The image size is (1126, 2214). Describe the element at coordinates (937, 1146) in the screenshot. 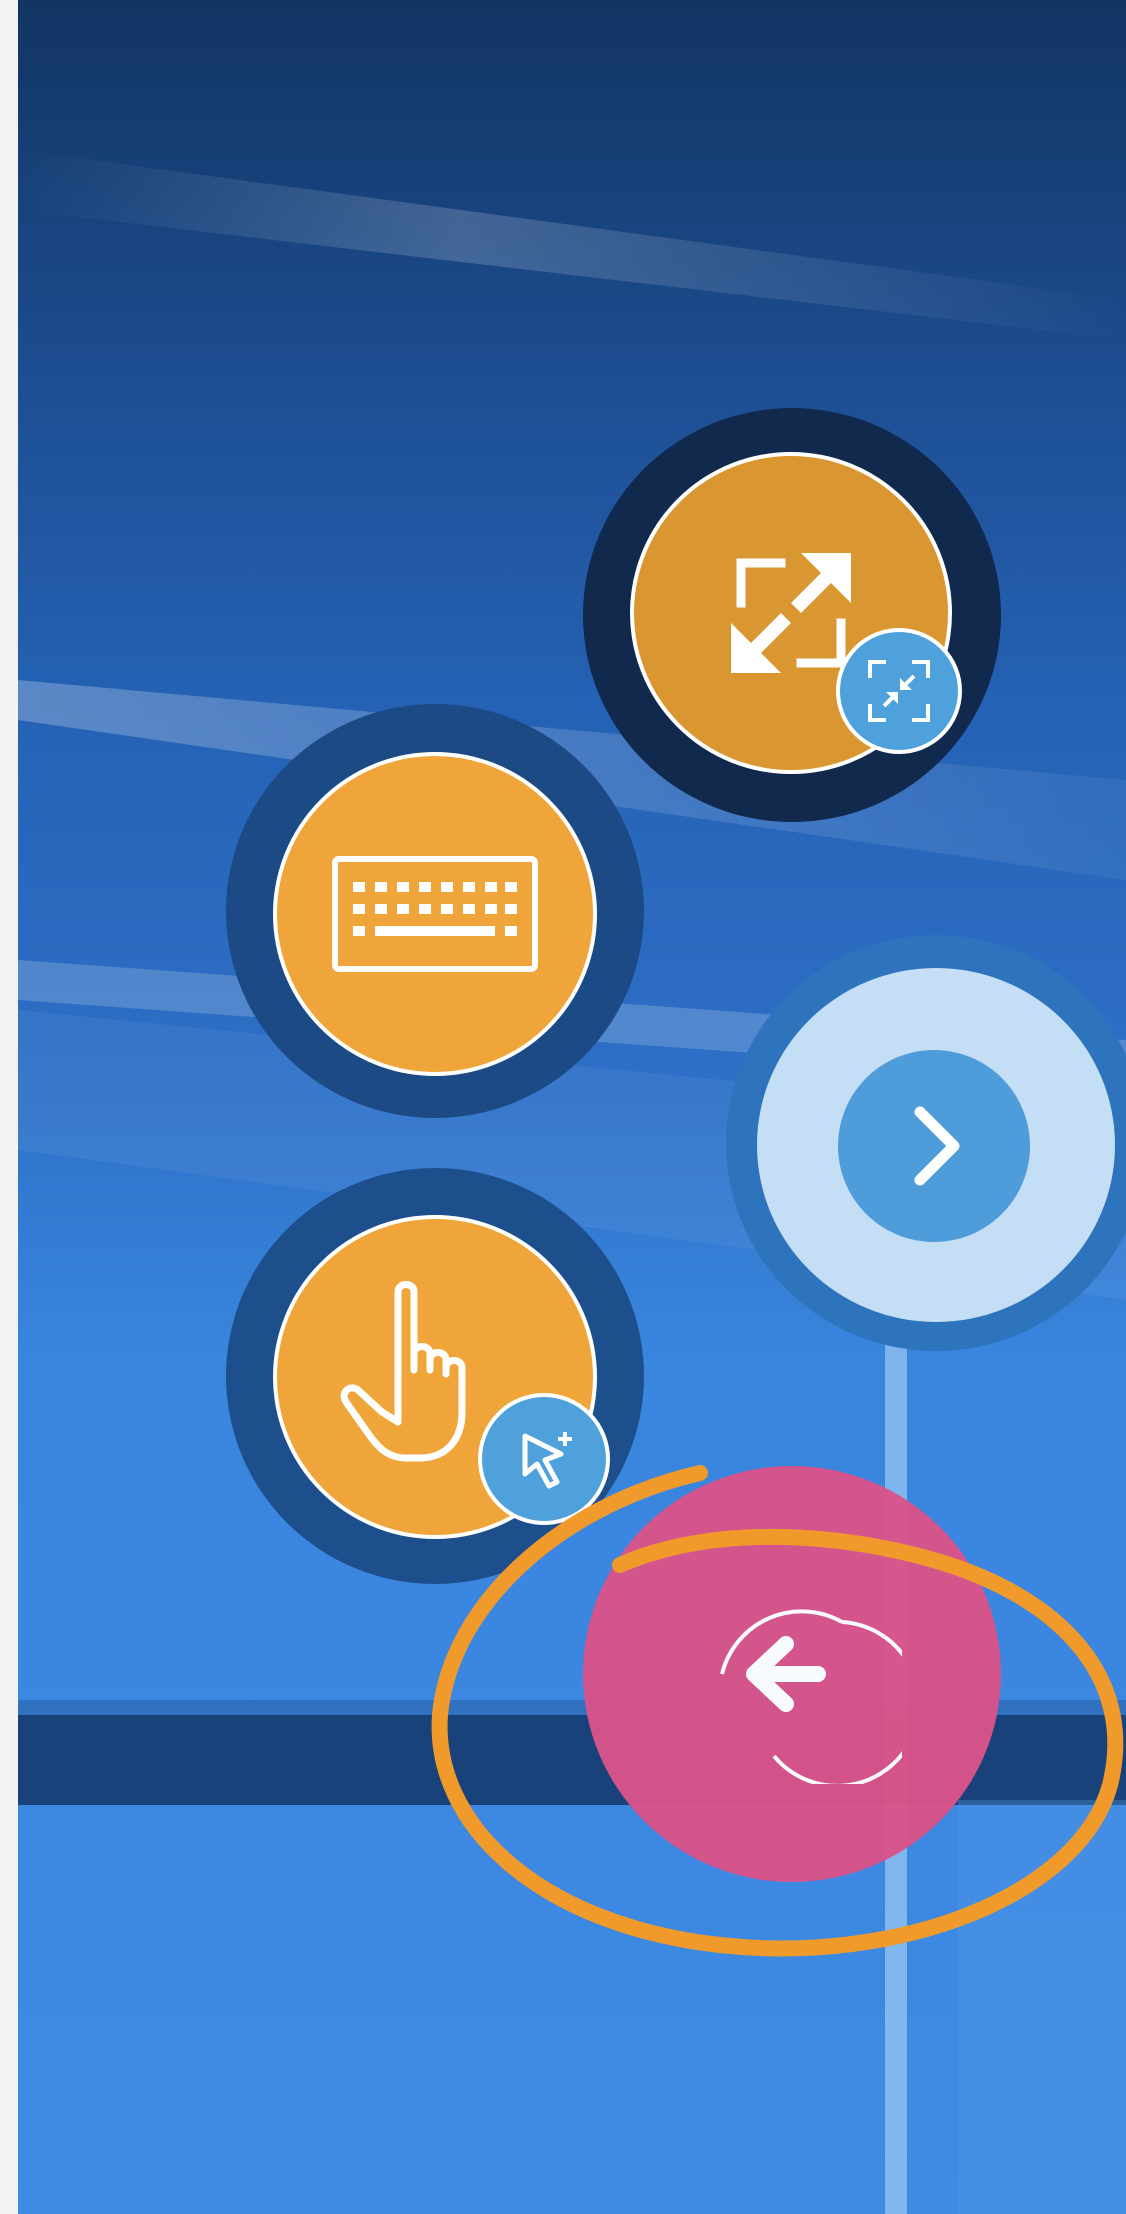

I see `chevron-right-icon` at that location.